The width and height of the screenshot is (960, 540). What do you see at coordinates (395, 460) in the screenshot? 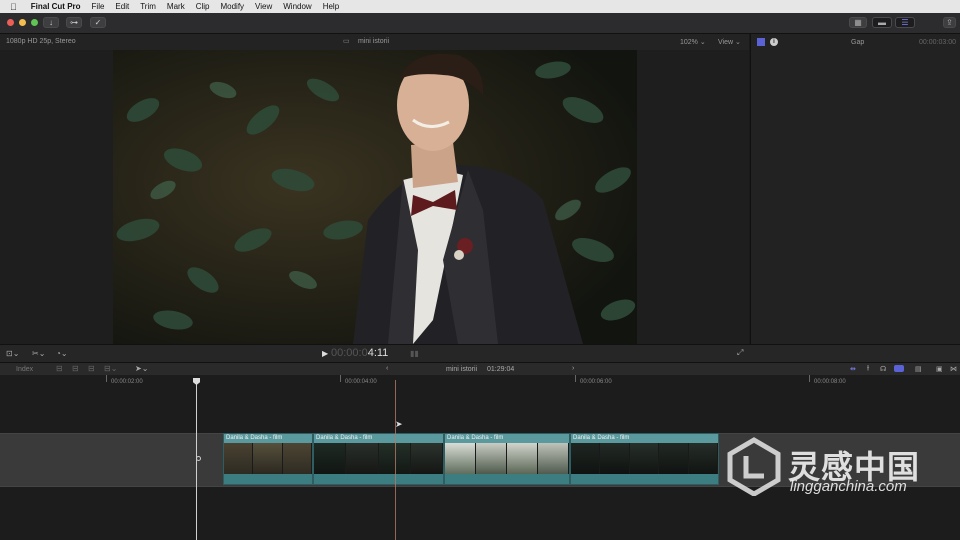
I see `skimmer` at bounding box center [395, 460].